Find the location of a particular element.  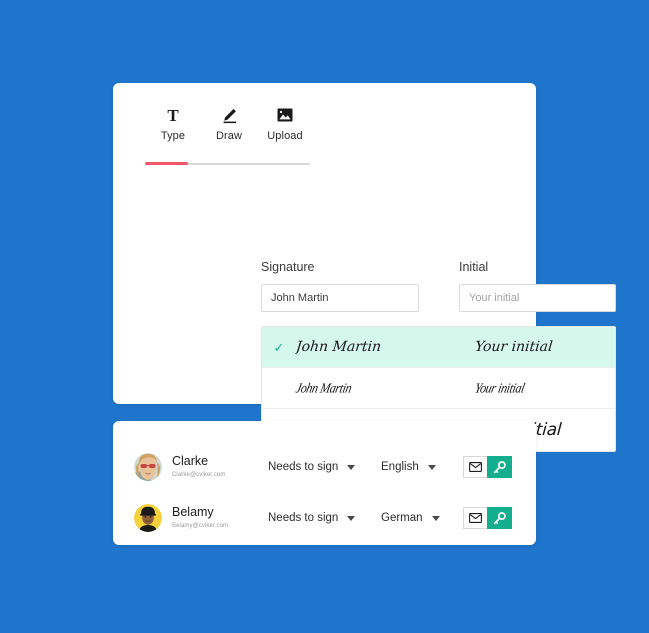

signer-email: Clarke@cviker.com is located at coordinates (199, 475).